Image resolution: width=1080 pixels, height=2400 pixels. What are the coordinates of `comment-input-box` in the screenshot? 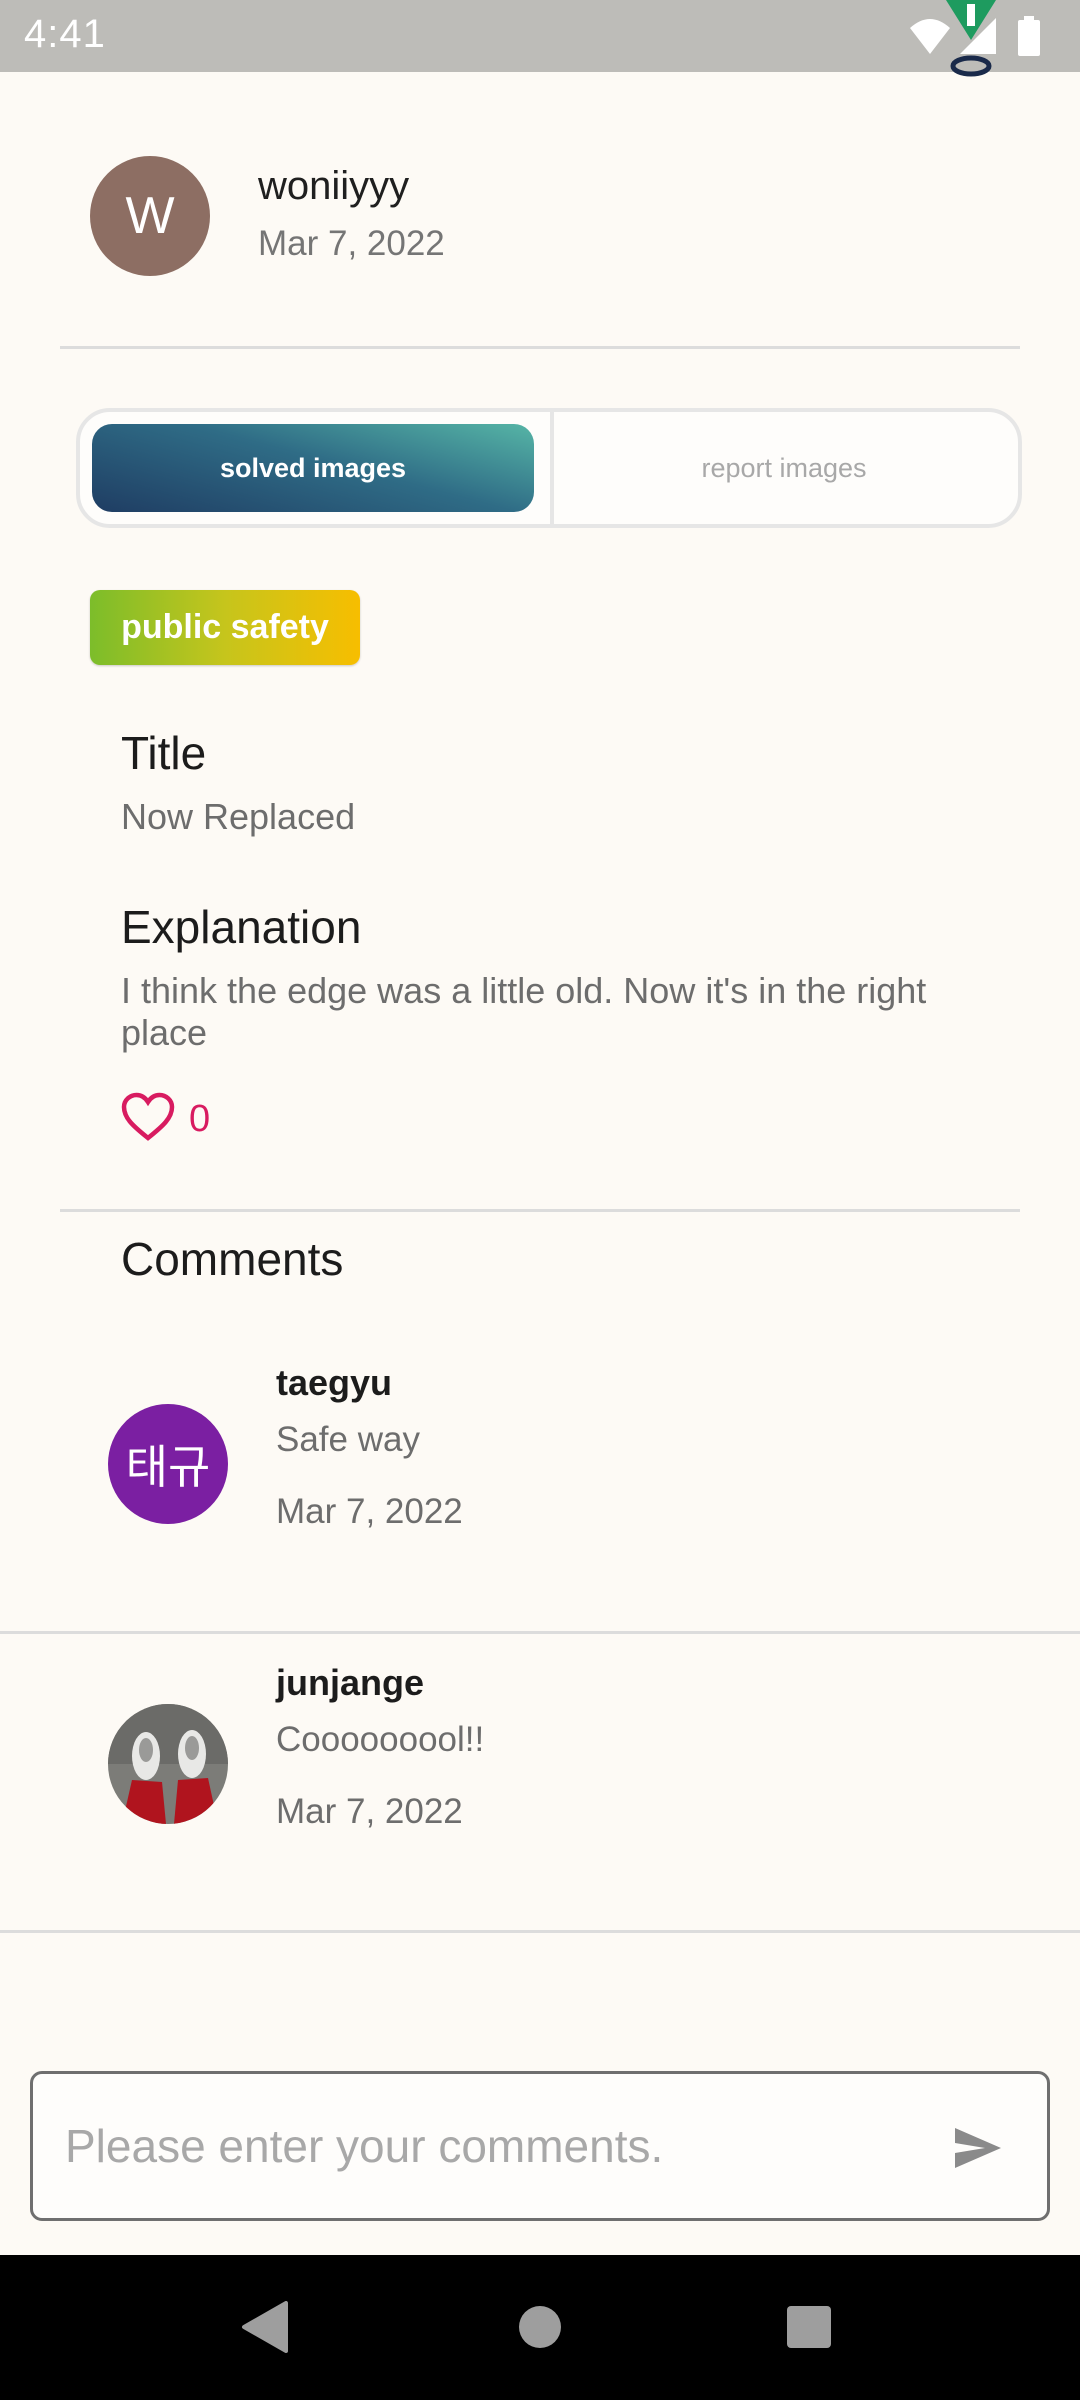 It's located at (540, 2146).